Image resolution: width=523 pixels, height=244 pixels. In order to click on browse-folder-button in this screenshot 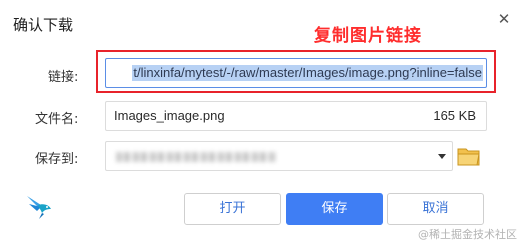, I will do `click(469, 156)`.